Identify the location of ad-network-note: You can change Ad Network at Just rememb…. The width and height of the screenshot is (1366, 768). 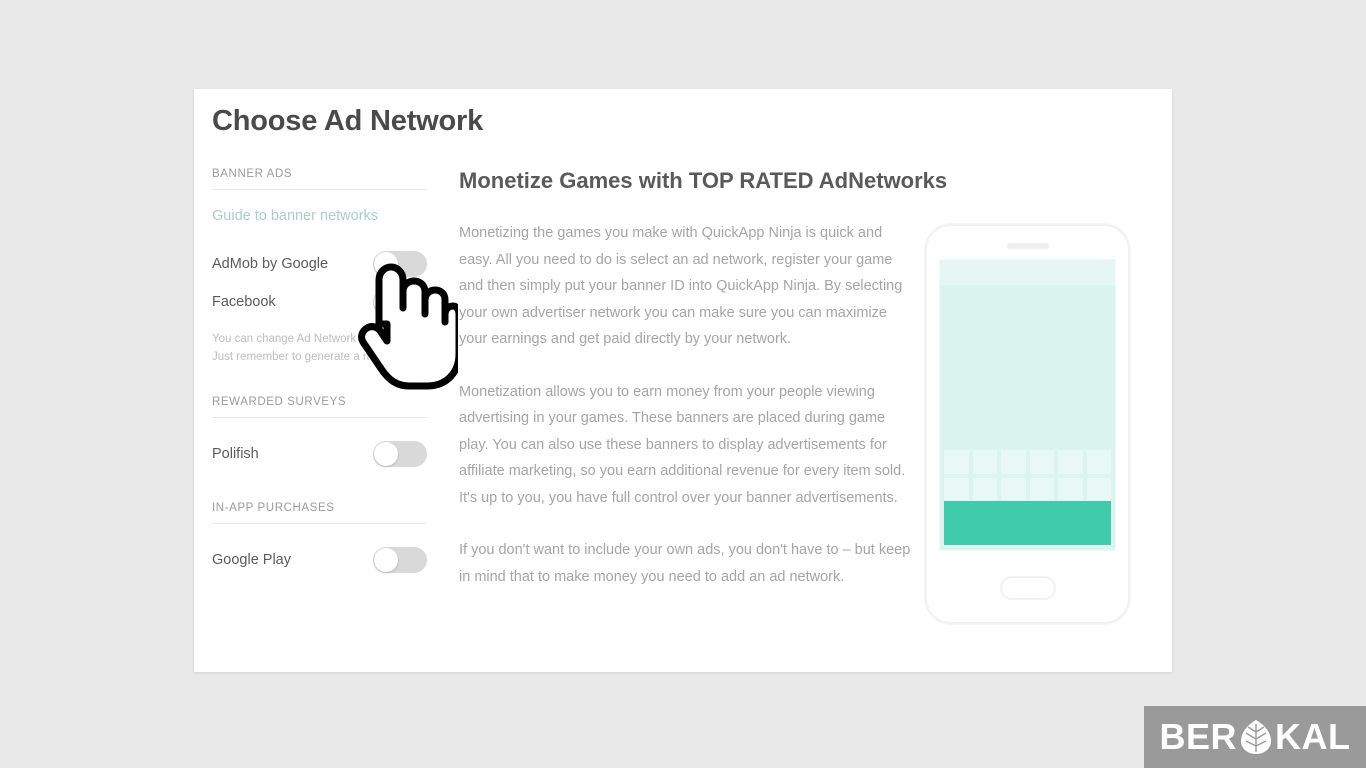
(319, 348).